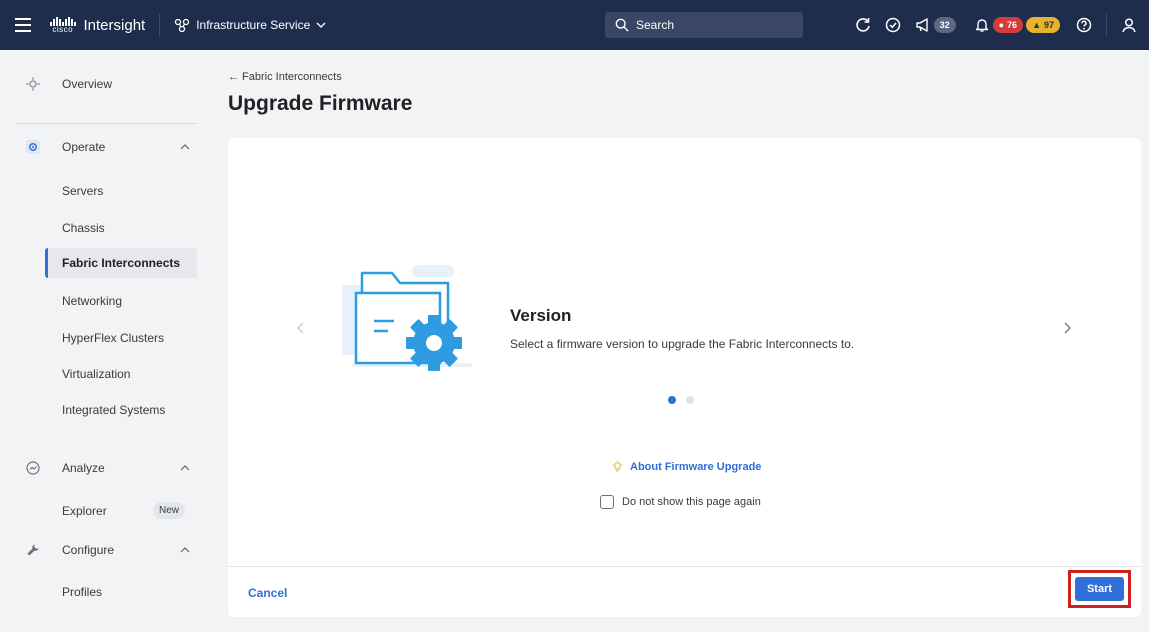  I want to click on cisco-logo: cisco, so click(63, 25).